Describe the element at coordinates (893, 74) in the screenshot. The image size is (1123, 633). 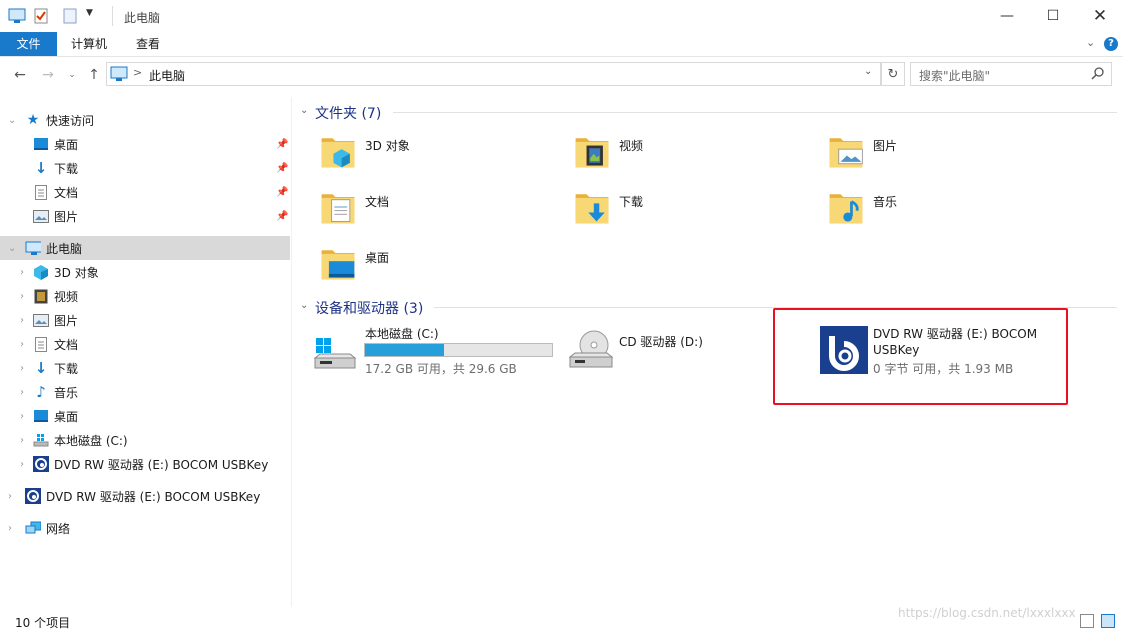
I see `refresh-icon: ↻` at that location.